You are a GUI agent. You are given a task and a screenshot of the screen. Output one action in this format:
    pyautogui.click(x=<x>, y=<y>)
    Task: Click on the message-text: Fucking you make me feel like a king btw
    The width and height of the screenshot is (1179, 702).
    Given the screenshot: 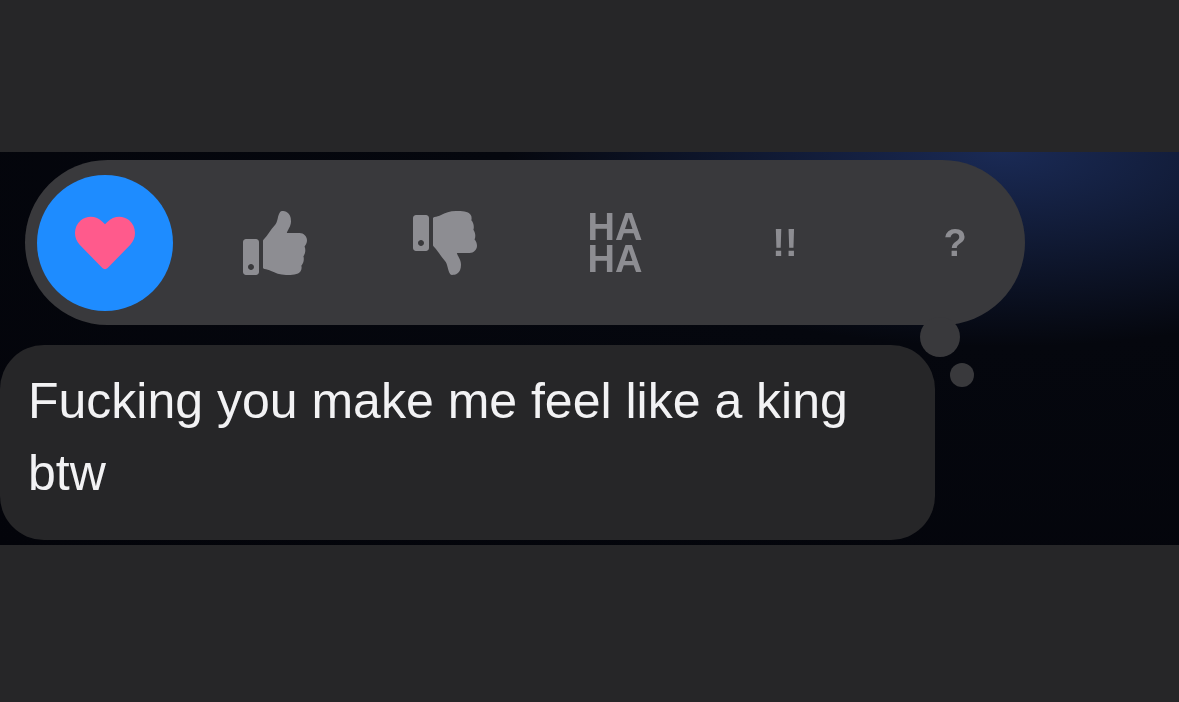 What is the action you would take?
    pyautogui.click(x=438, y=437)
    